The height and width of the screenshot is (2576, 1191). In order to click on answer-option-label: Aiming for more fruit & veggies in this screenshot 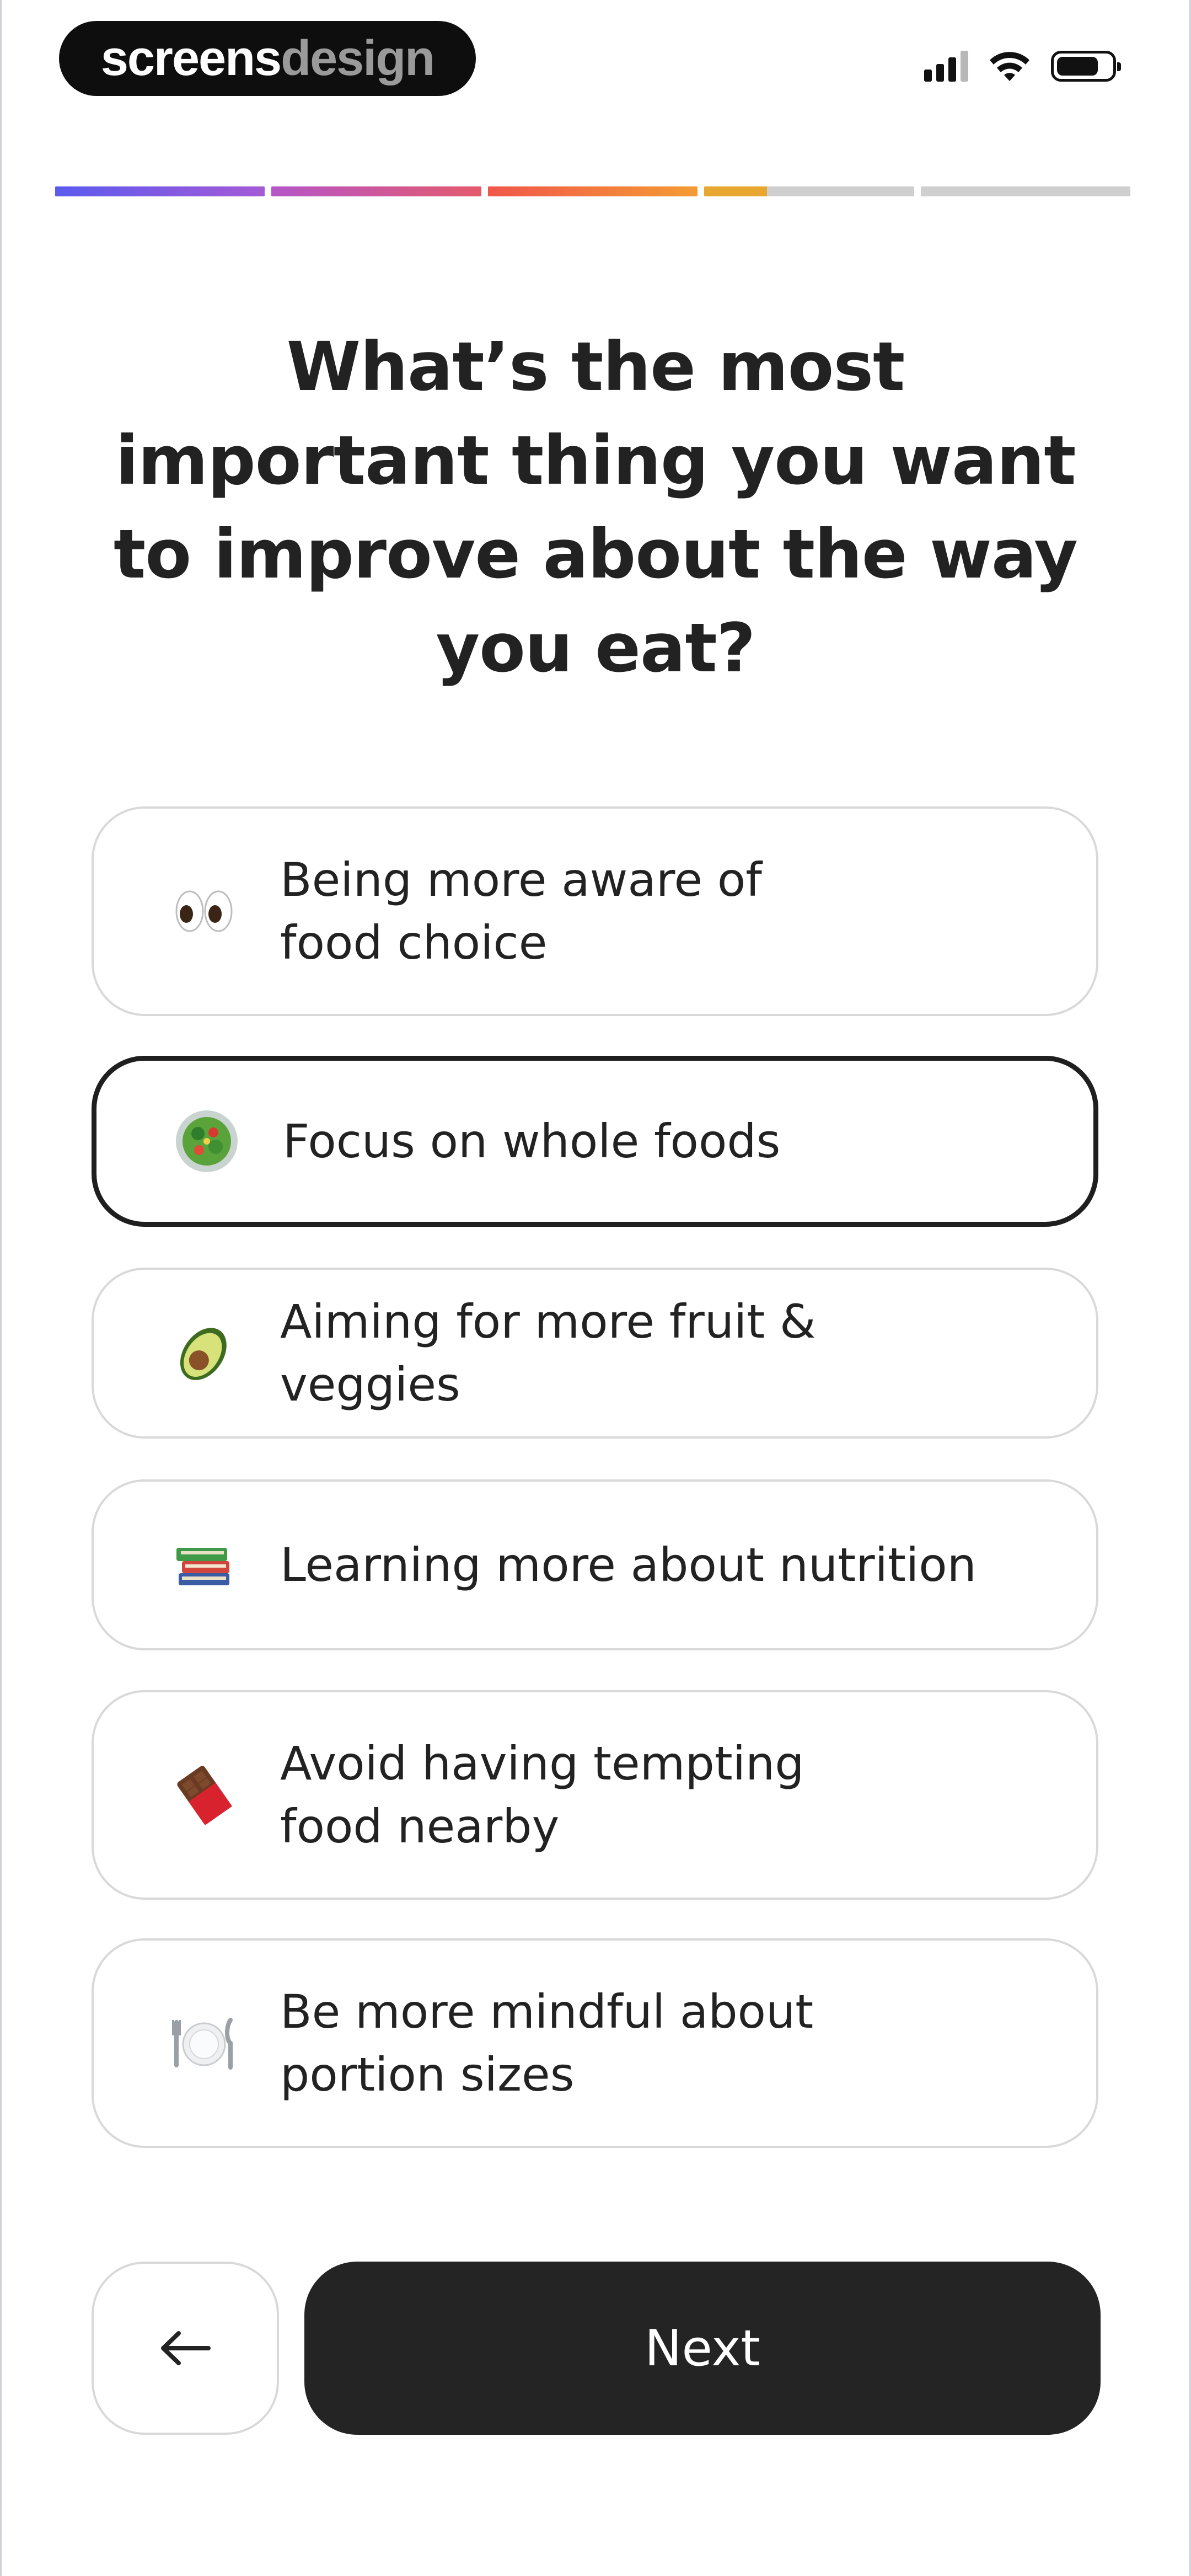, I will do `click(633, 1353)`.